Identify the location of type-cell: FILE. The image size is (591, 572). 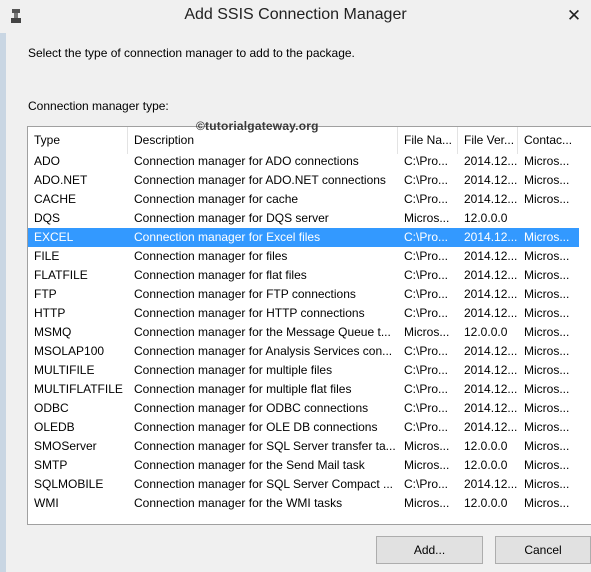
(47, 256).